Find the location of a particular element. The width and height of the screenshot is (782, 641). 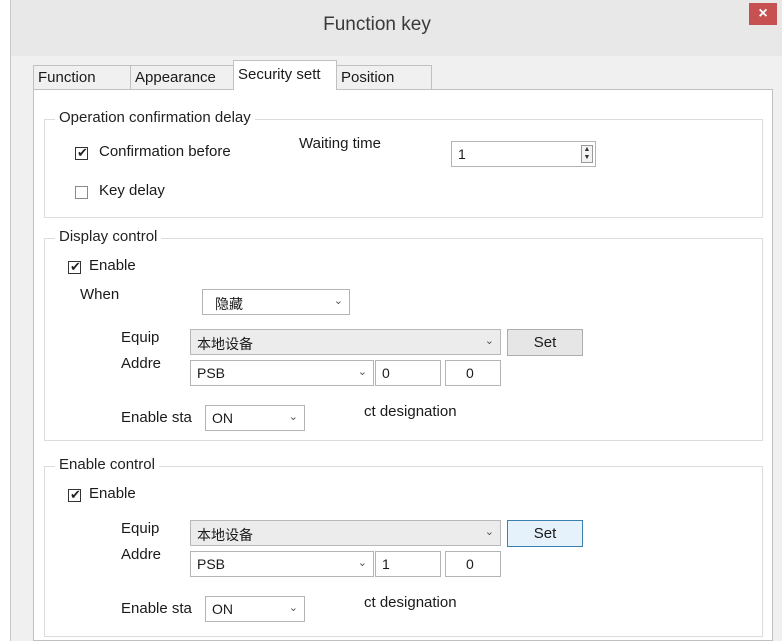

display-enable-state-label: Enable sta is located at coordinates (156, 417).